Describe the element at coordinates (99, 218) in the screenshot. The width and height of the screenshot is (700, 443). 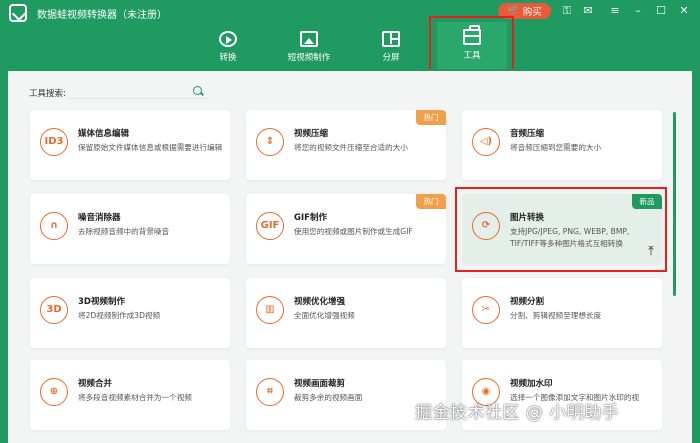
I see `tool-title: 噪音消除器` at that location.